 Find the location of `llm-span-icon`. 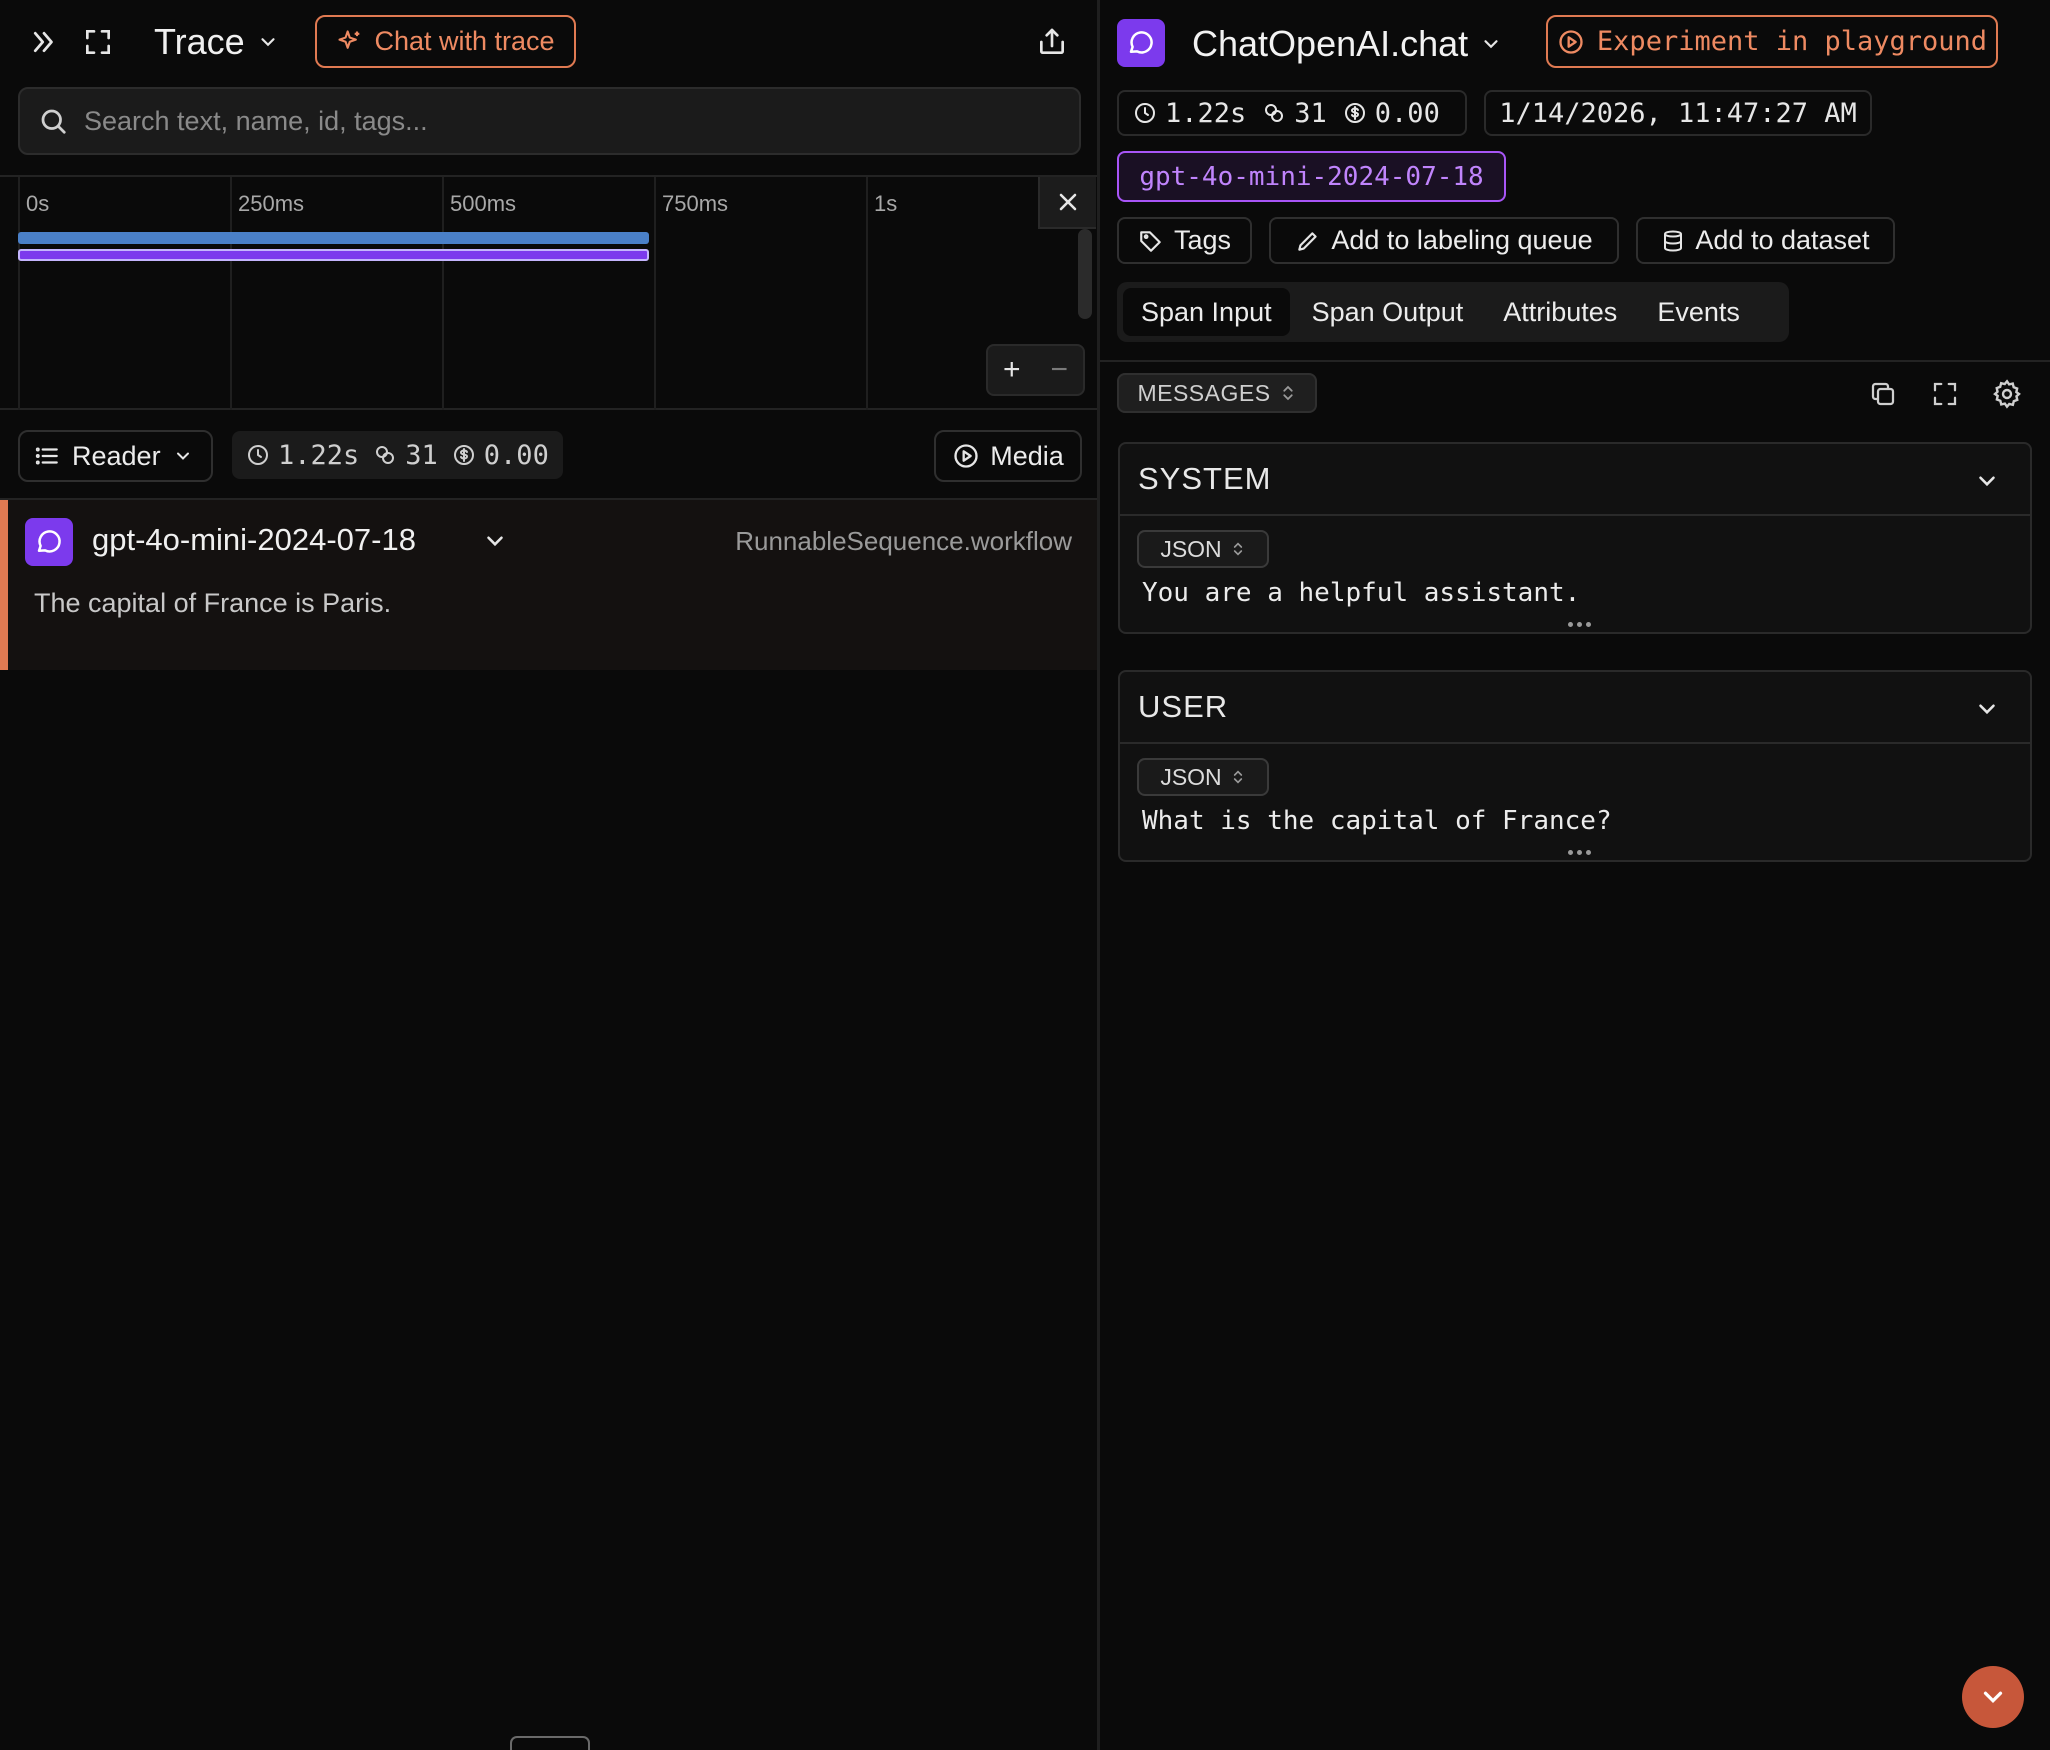

llm-span-icon is located at coordinates (1141, 43).